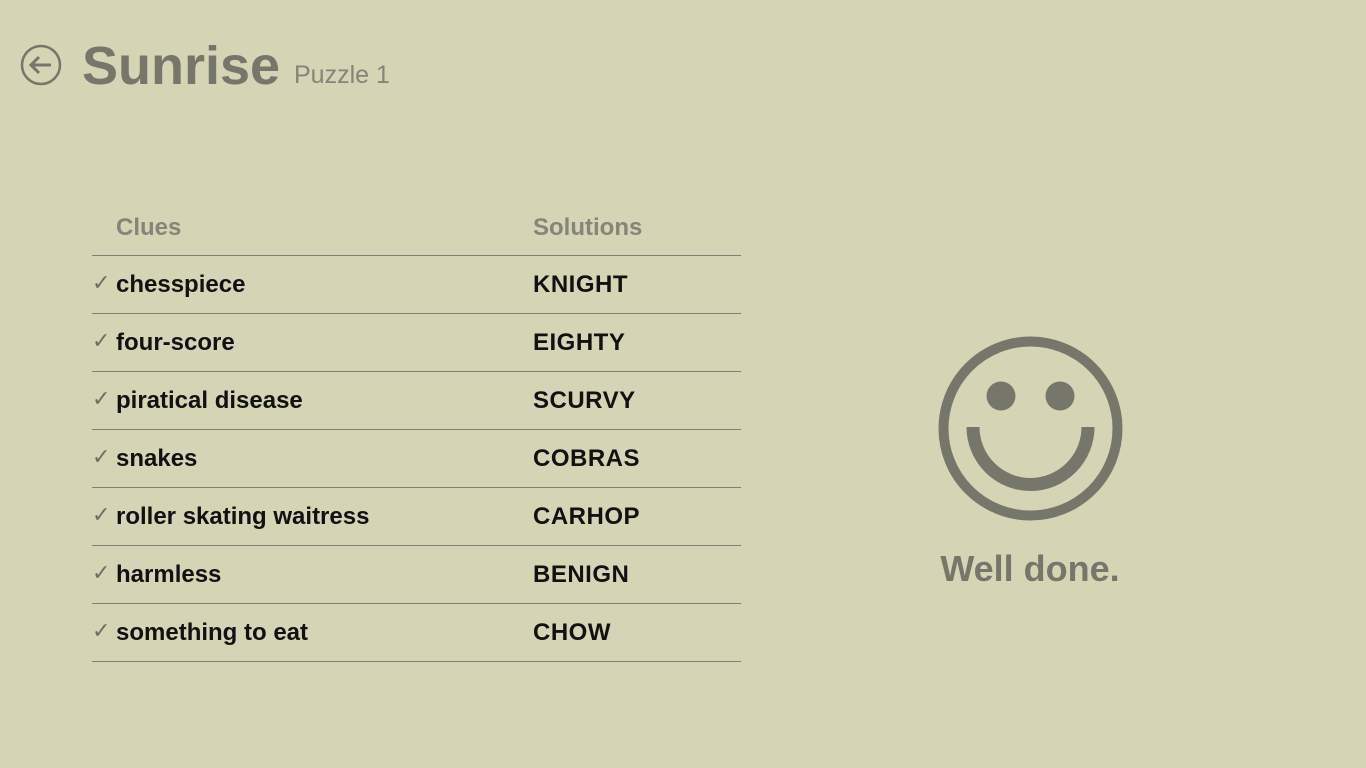 This screenshot has width=1366, height=768. I want to click on table-row: ✓ roller skating waitress CARHOP, so click(416, 517).